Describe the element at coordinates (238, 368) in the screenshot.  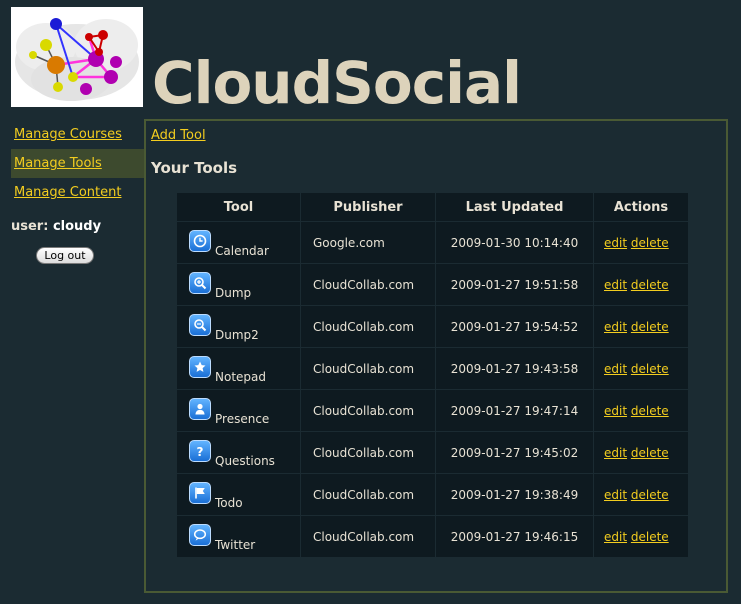
I see `tool-cell: Notepad` at that location.